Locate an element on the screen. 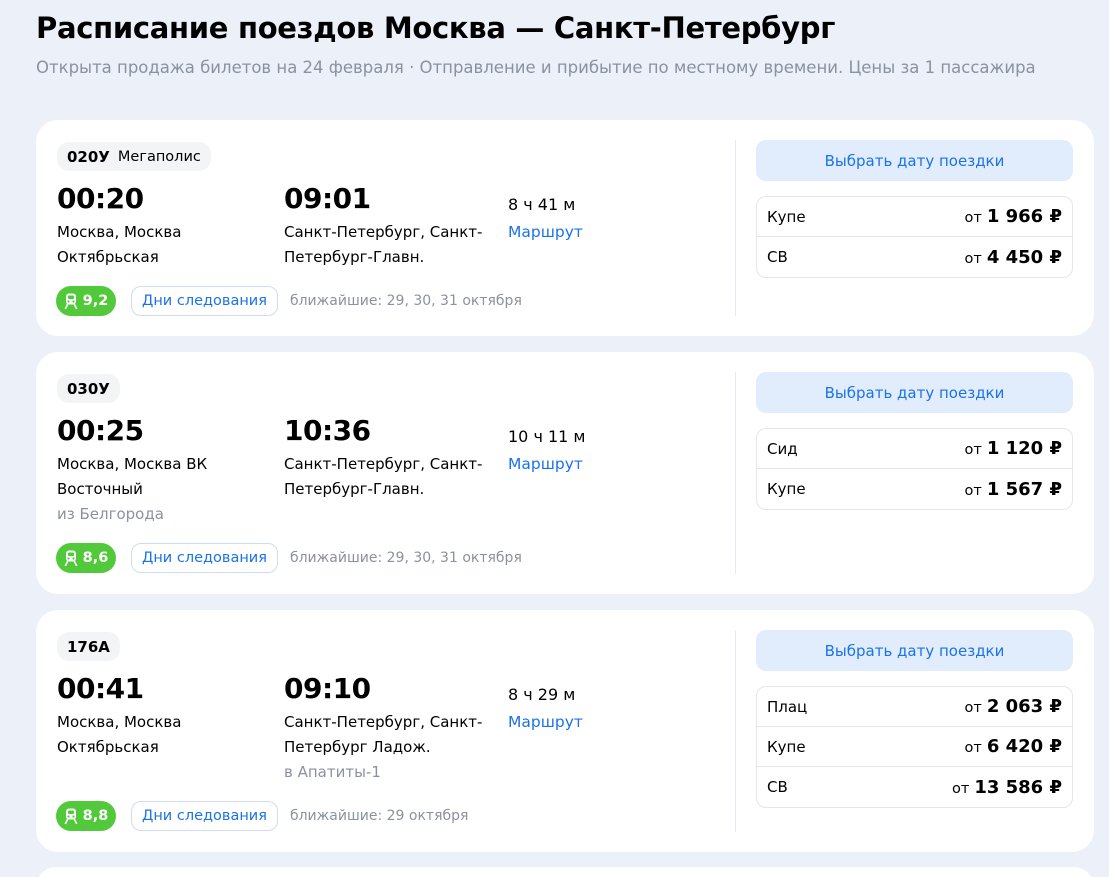 The height and width of the screenshot is (877, 1109). train-meta-row: 8,8 Дни следования ближайшие: 29 октября is located at coordinates (262, 816).